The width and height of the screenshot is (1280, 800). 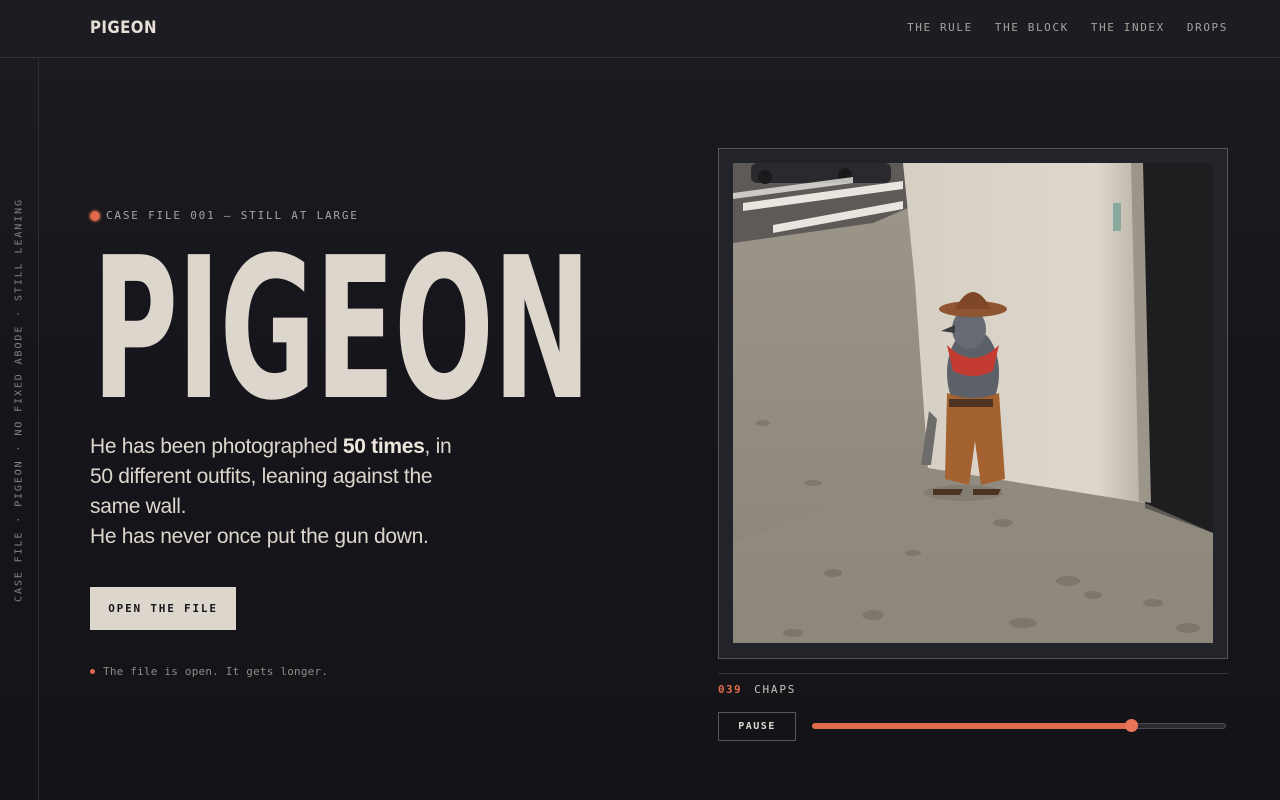 I want to click on hero-title: PIGEON, so click(x=341, y=330).